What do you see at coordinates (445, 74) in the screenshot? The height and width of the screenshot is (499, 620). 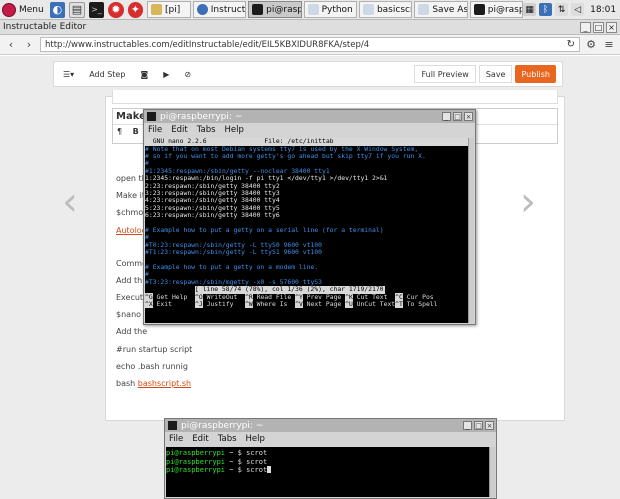 I see `full-preview-button: Full Preview` at bounding box center [445, 74].